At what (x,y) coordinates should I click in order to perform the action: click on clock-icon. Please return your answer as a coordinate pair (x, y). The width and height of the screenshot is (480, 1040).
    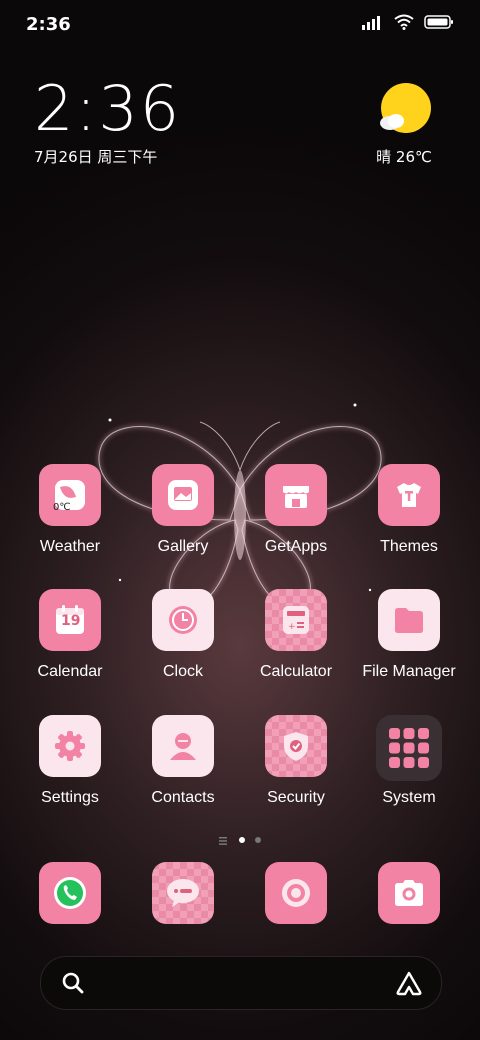
    Looking at the image, I should click on (183, 620).